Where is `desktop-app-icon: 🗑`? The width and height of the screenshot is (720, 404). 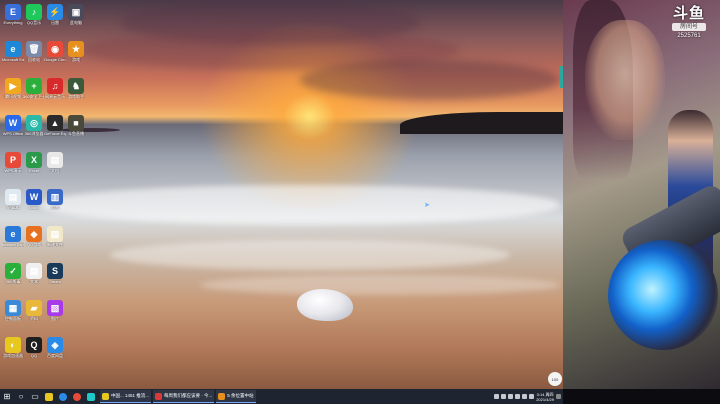 desktop-app-icon: 🗑 is located at coordinates (34, 49).